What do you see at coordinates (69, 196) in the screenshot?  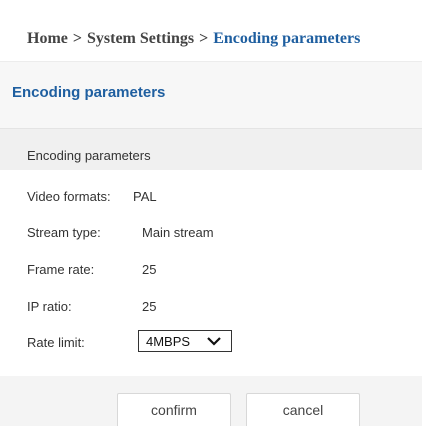 I see `video-formats-label: Video formats:` at bounding box center [69, 196].